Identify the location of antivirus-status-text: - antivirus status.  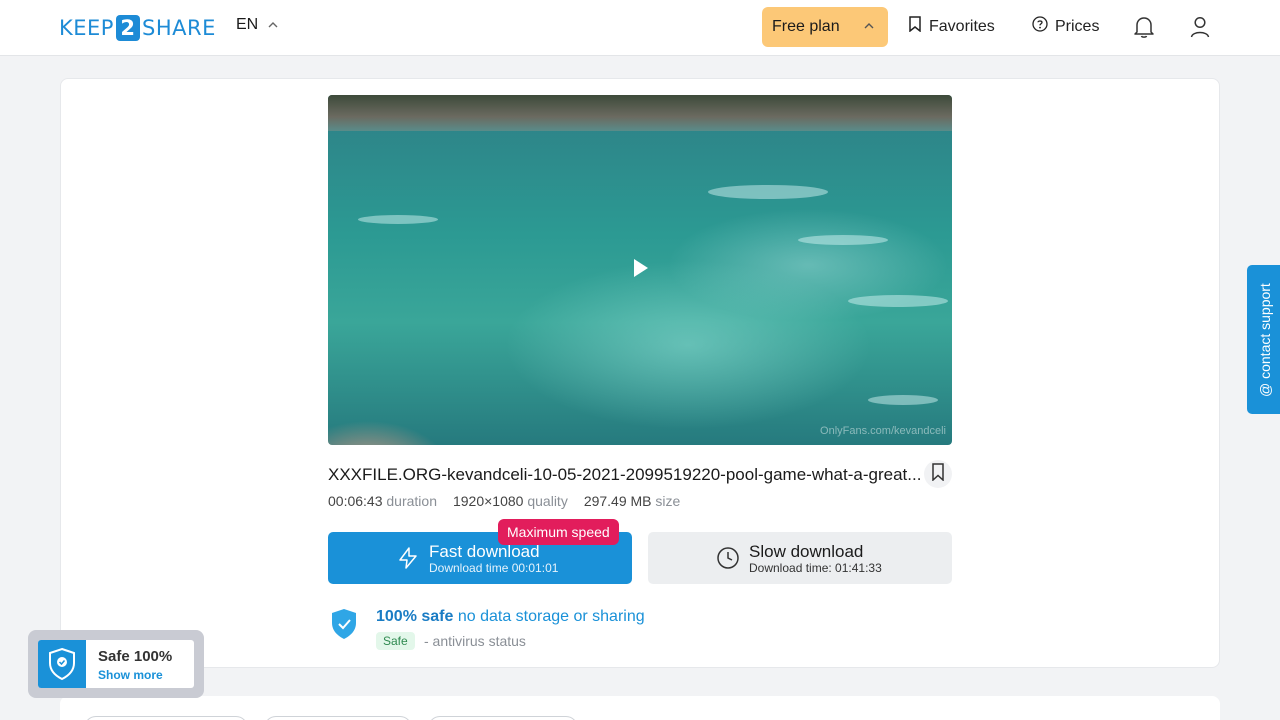
(475, 641).